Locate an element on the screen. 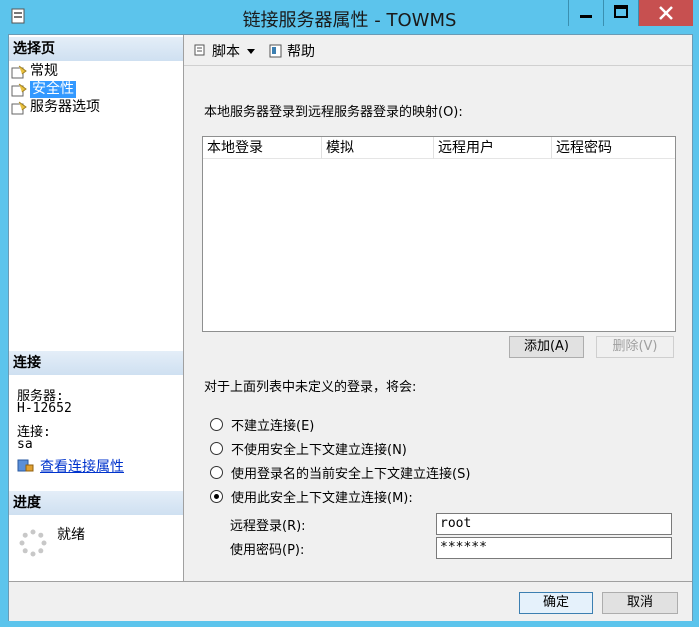 This screenshot has width=699, height=627. radio-this-security-context: 使用此安全上下文建立连接(M): is located at coordinates (311, 496).